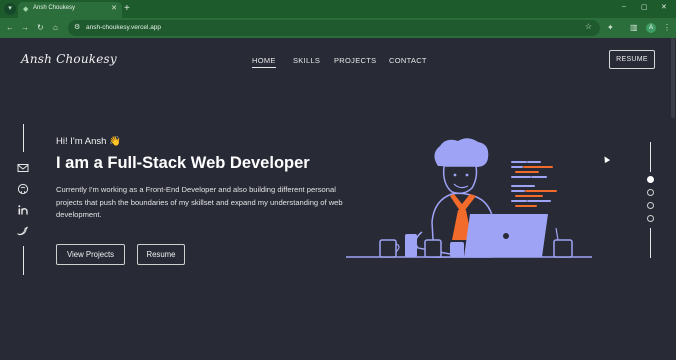  I want to click on site-info-icon: ⚙, so click(77, 27).